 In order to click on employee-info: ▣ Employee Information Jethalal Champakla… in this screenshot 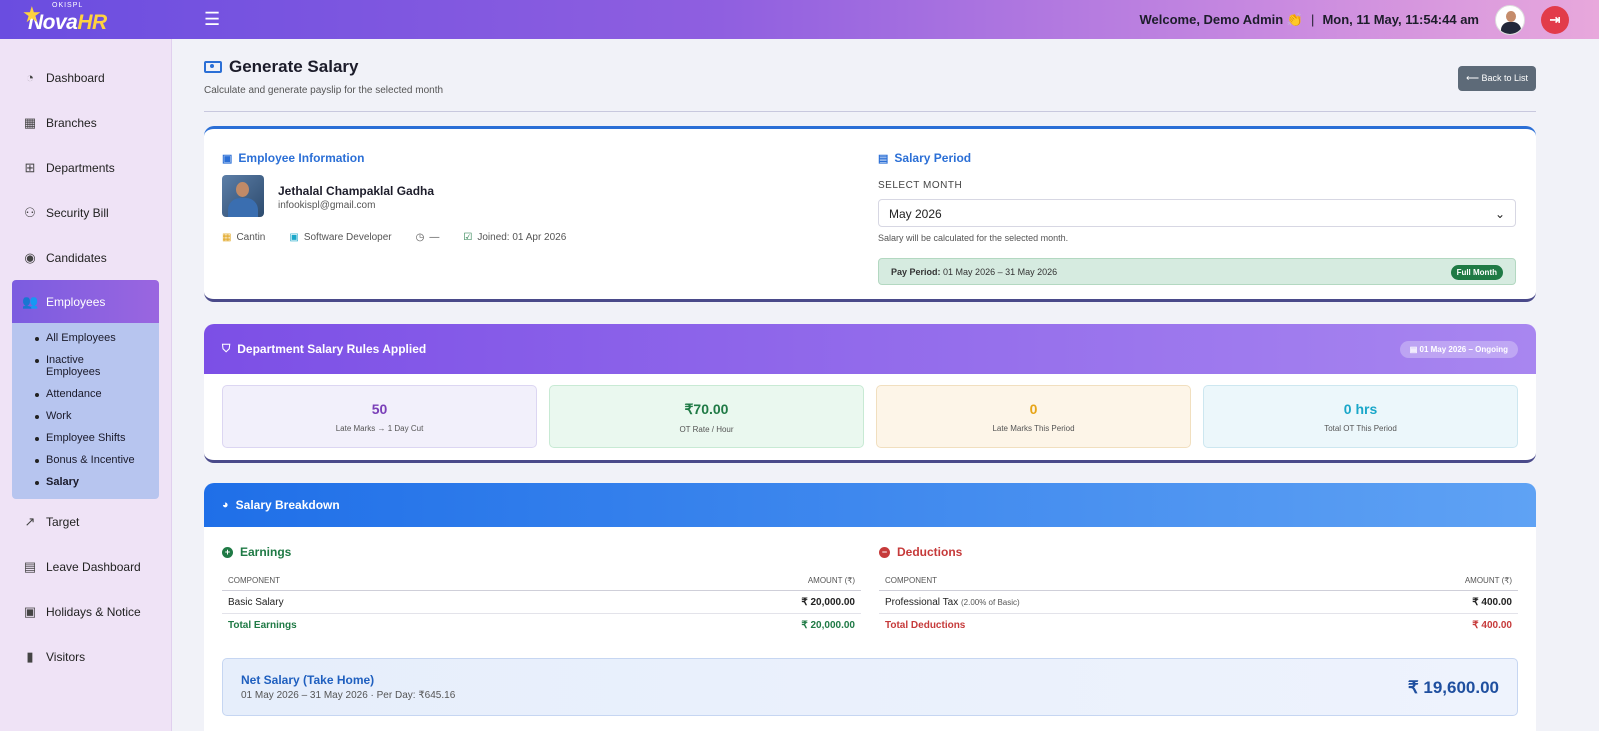, I will do `click(542, 197)`.